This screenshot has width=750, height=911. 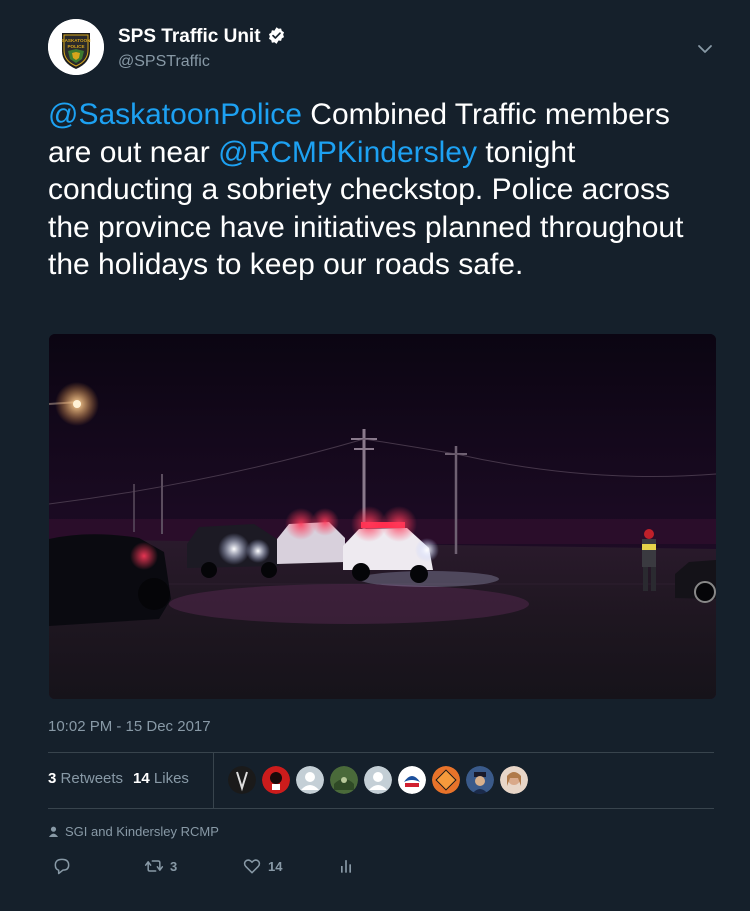 I want to click on stats-divider-top, so click(x=381, y=752).